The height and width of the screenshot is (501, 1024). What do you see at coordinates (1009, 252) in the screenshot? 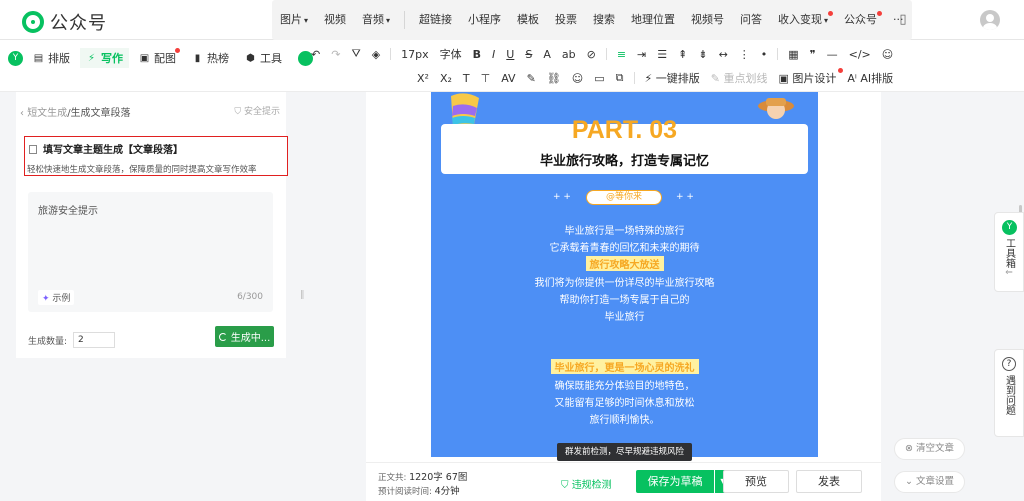
I see `toolbox-panel-toggle: Y 工具箱 ⇐` at bounding box center [1009, 252].